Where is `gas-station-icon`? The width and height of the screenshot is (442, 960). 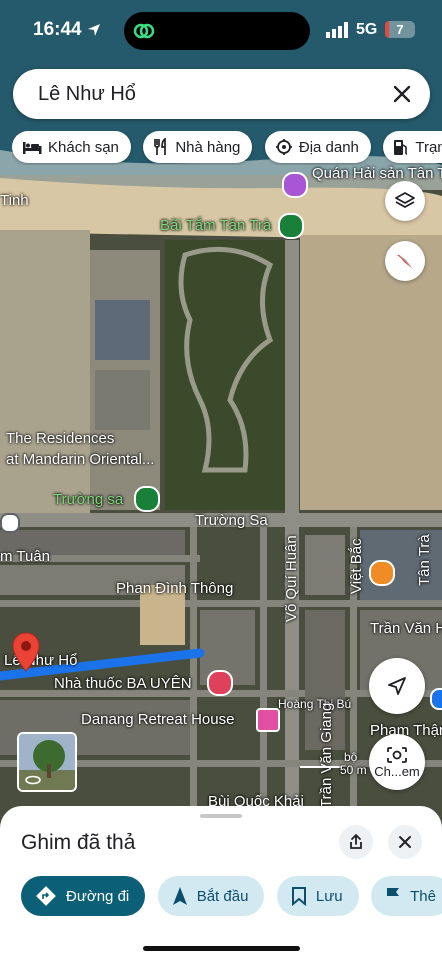 gas-station-icon is located at coordinates (401, 147).